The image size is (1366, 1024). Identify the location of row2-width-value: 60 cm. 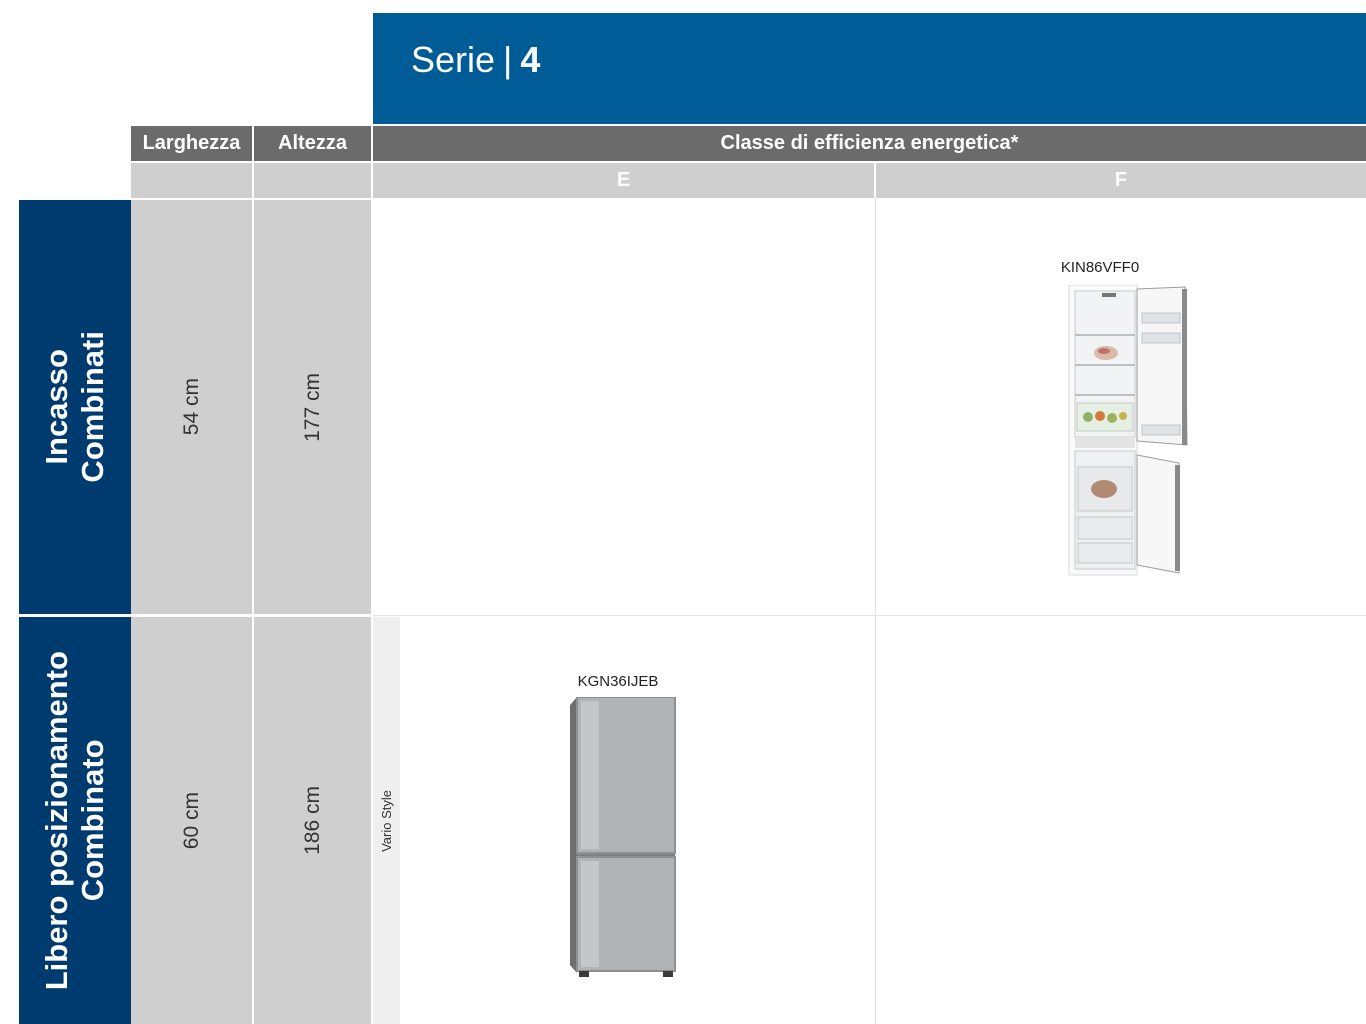
(191, 820).